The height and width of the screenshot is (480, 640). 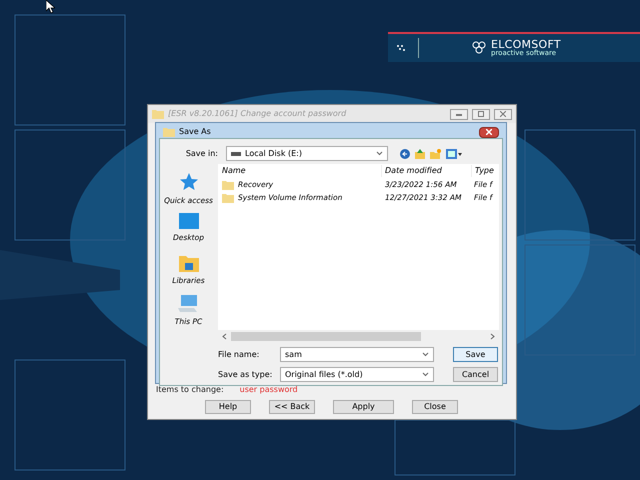 What do you see at coordinates (236, 153) in the screenshot?
I see `drive-icon` at bounding box center [236, 153].